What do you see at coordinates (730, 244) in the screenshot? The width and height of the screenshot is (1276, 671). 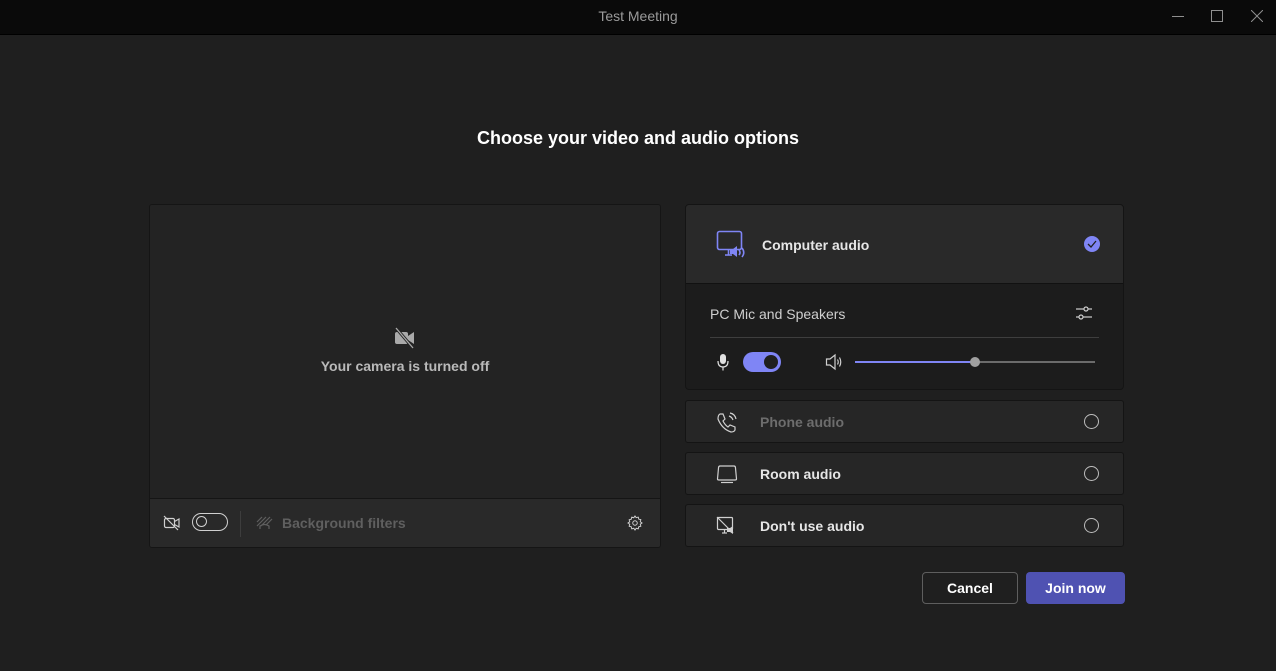 I see `computer-speaker-icon` at bounding box center [730, 244].